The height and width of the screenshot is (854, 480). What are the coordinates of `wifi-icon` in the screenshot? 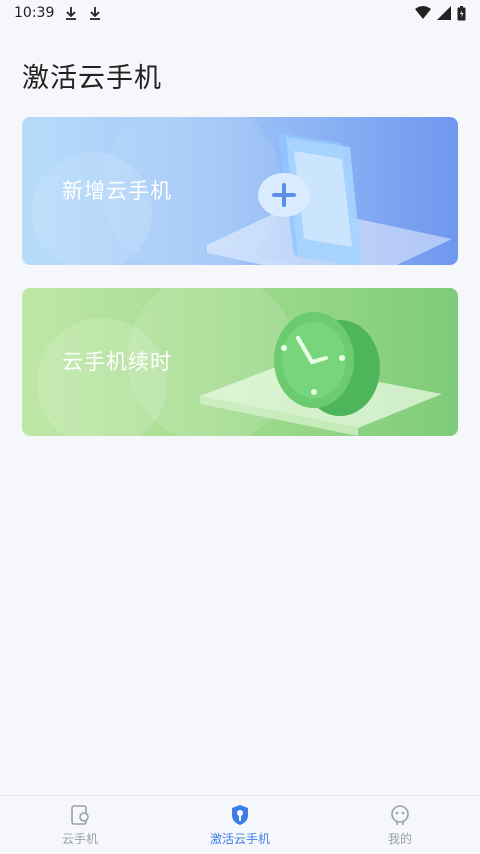 It's located at (423, 12).